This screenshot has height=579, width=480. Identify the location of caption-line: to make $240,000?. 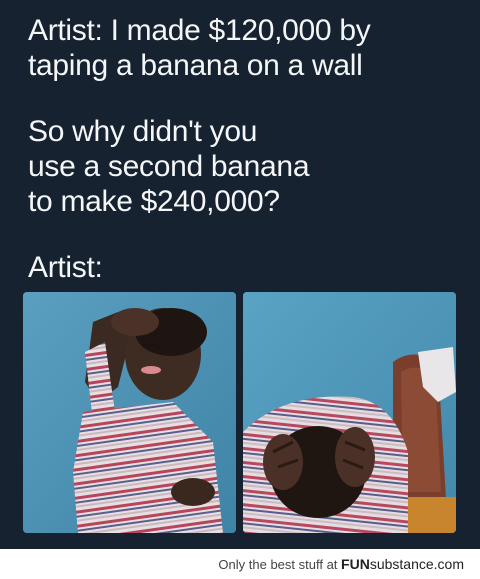
(154, 201).